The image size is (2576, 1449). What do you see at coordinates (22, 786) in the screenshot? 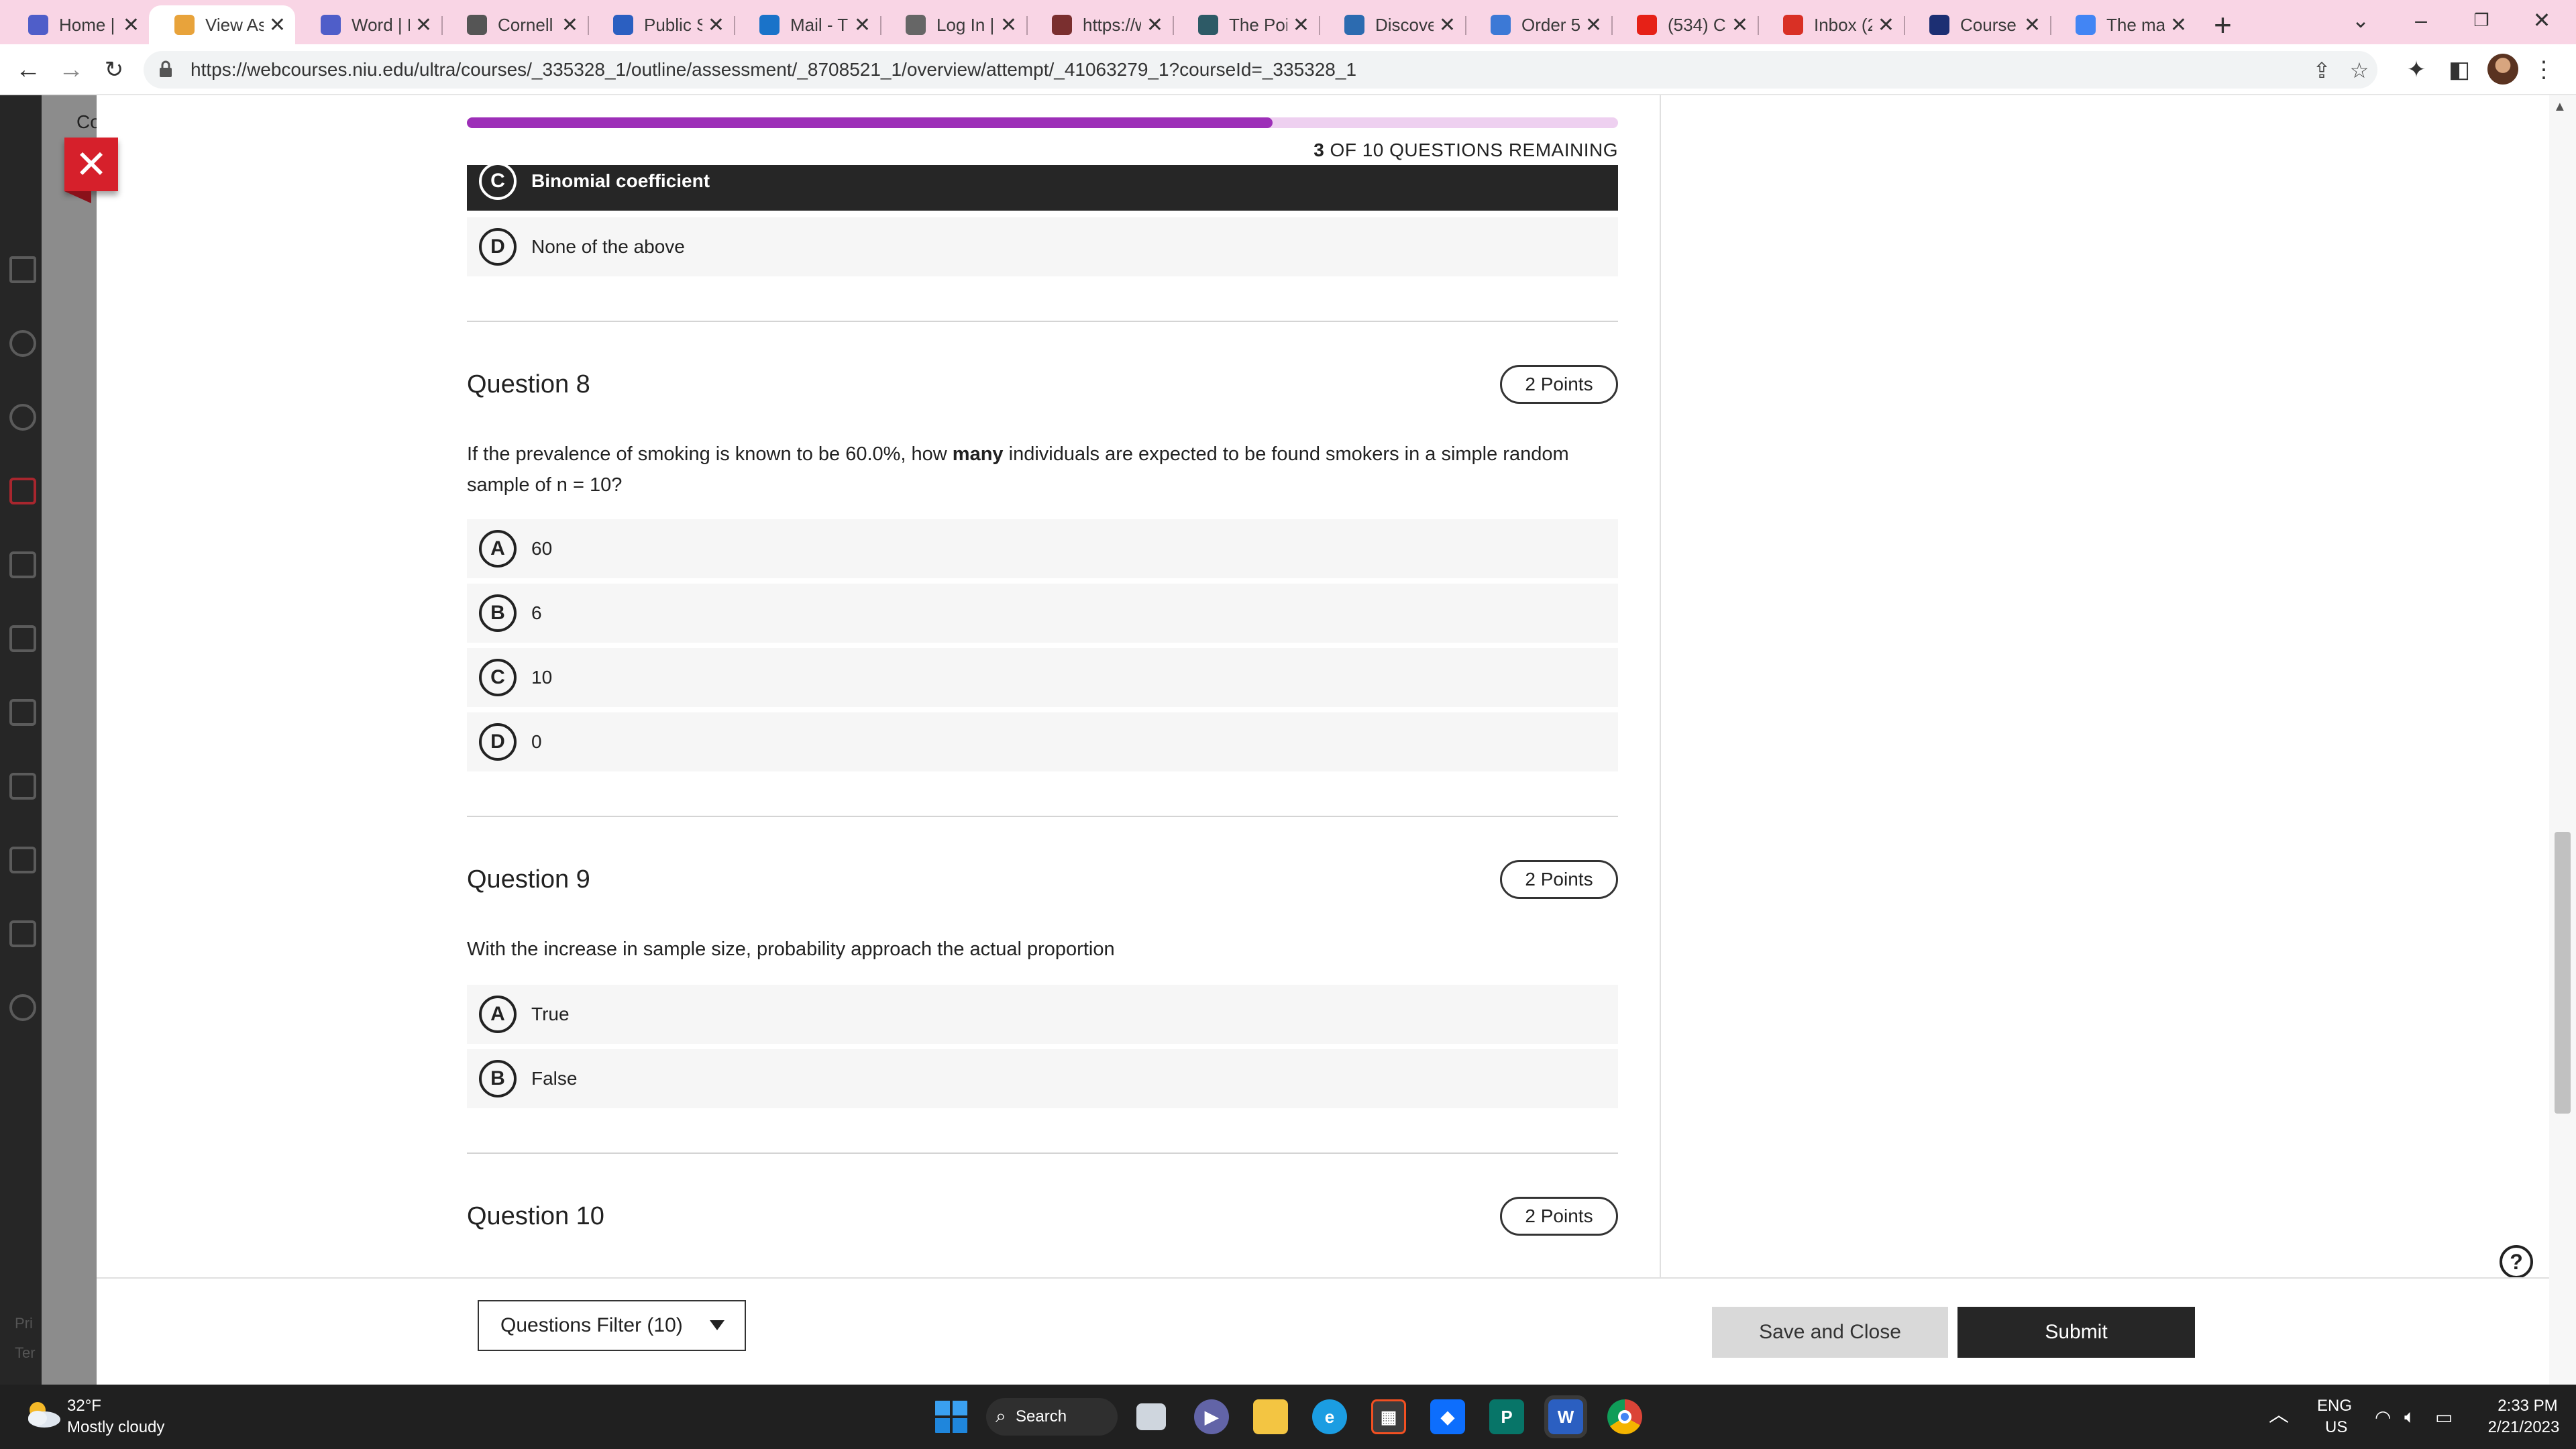
I see `grades-icon` at bounding box center [22, 786].